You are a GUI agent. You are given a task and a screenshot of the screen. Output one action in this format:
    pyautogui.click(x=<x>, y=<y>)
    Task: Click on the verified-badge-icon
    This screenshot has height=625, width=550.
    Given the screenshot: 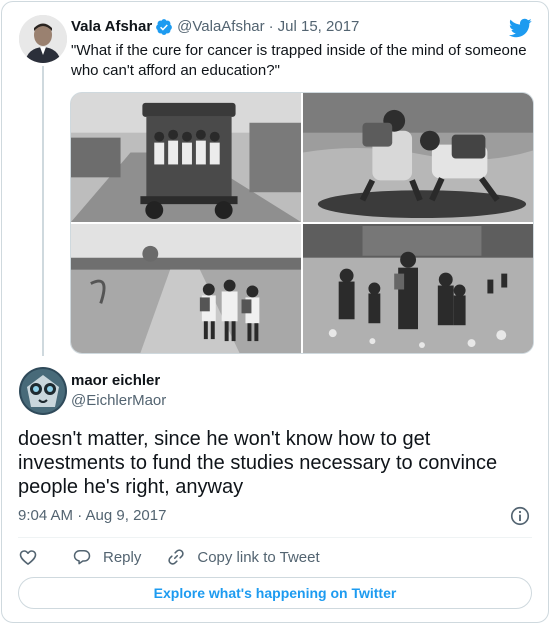 What is the action you would take?
    pyautogui.click(x=164, y=27)
    